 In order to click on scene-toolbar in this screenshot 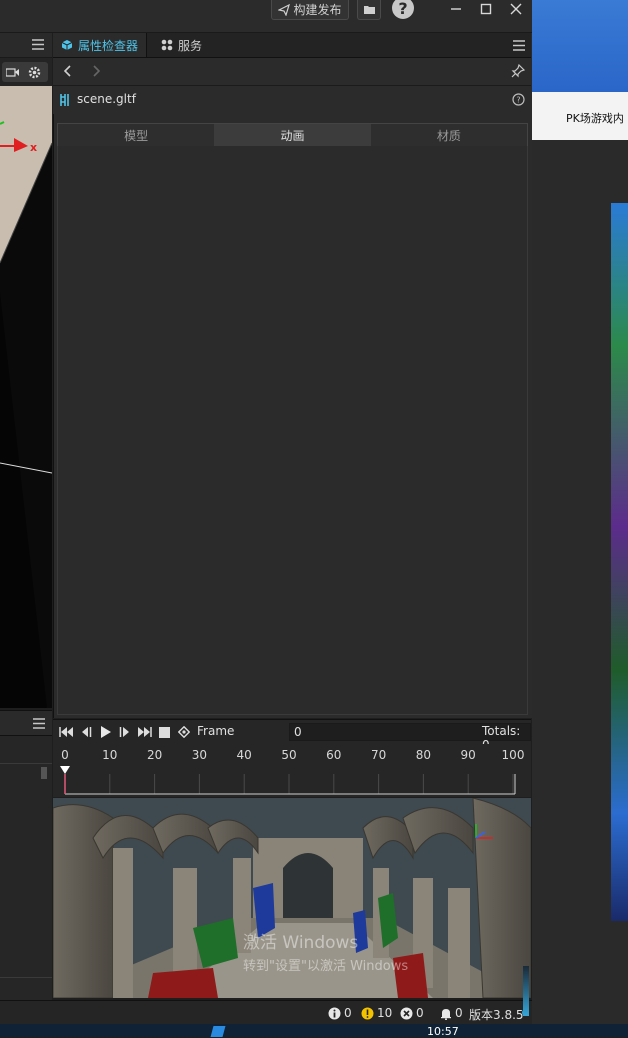, I will do `click(26, 72)`.